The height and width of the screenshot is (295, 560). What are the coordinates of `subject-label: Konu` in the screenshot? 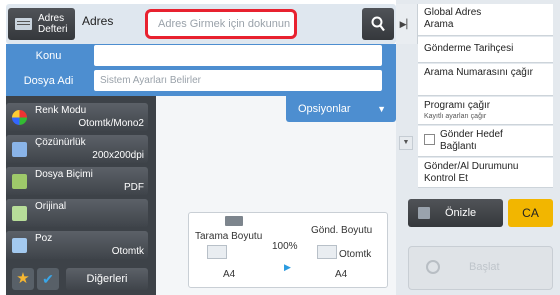 It's located at (48, 56).